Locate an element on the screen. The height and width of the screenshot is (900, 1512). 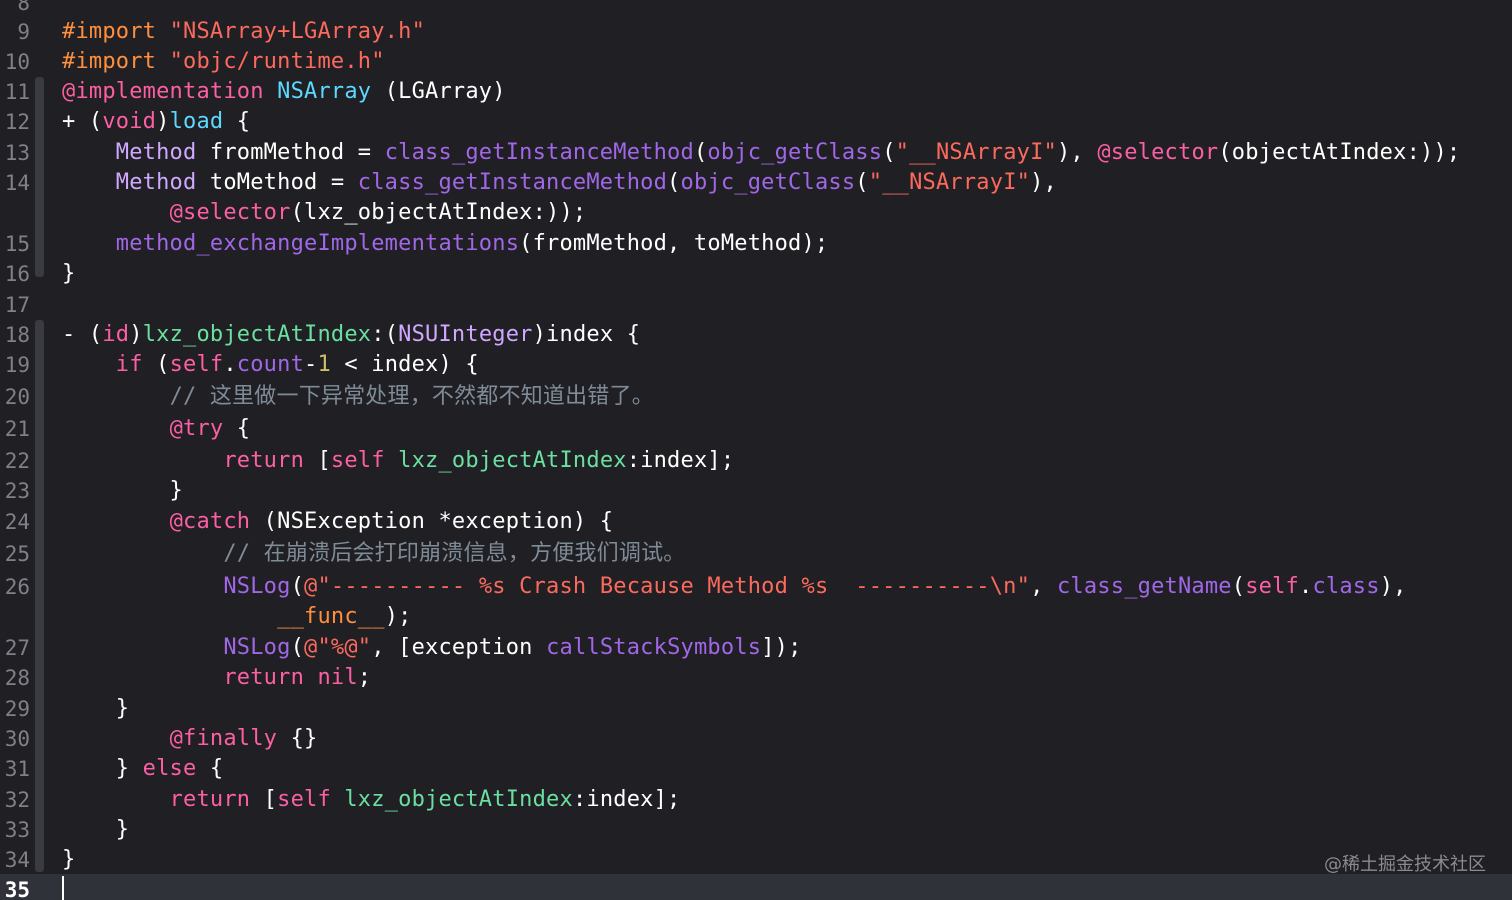
code-line: @finally {} is located at coordinates (190, 739).